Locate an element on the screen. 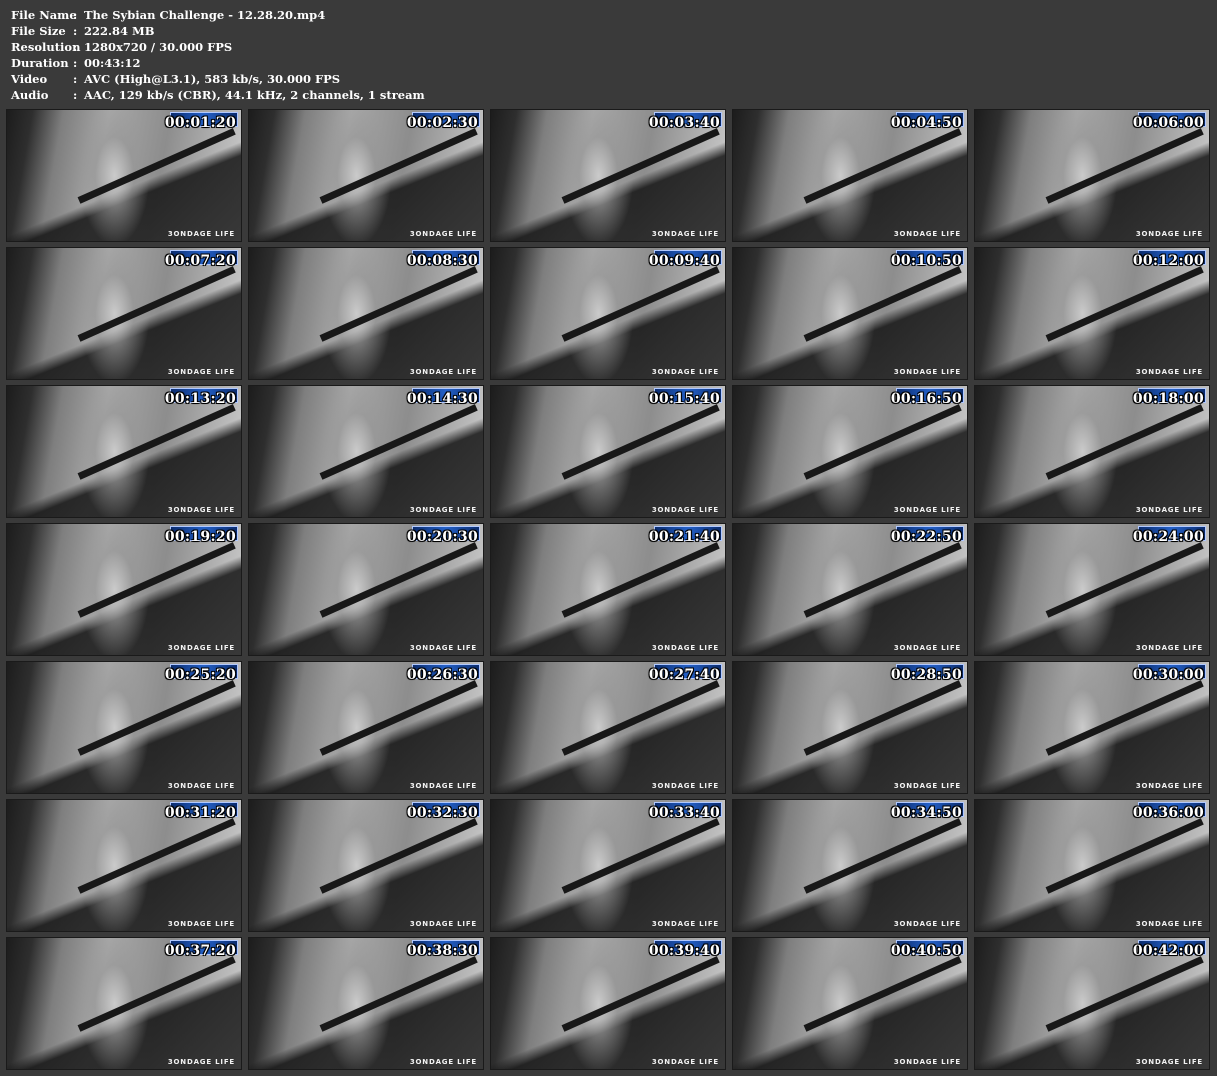 The image size is (1217, 1076). thumbnail-timestamp: 00:03:40 is located at coordinates (684, 123).